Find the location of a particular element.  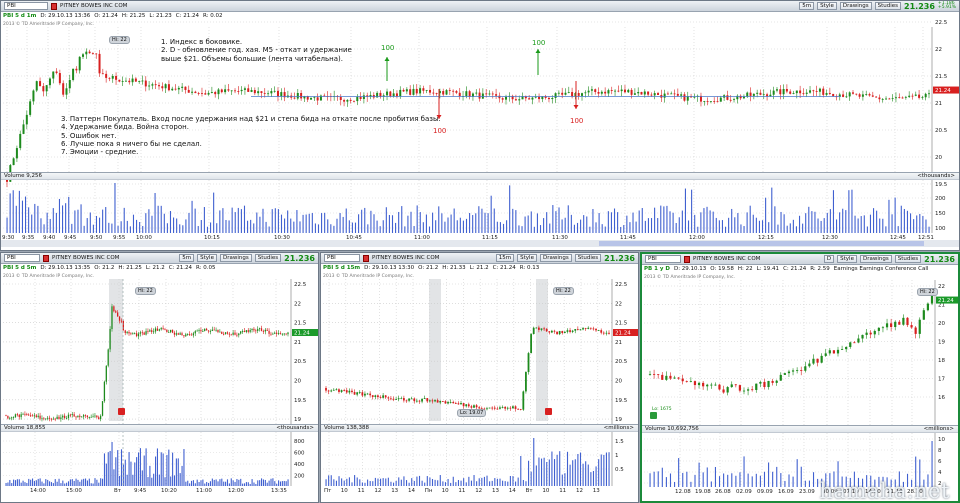

earnings-marker is located at coordinates (653, 415).